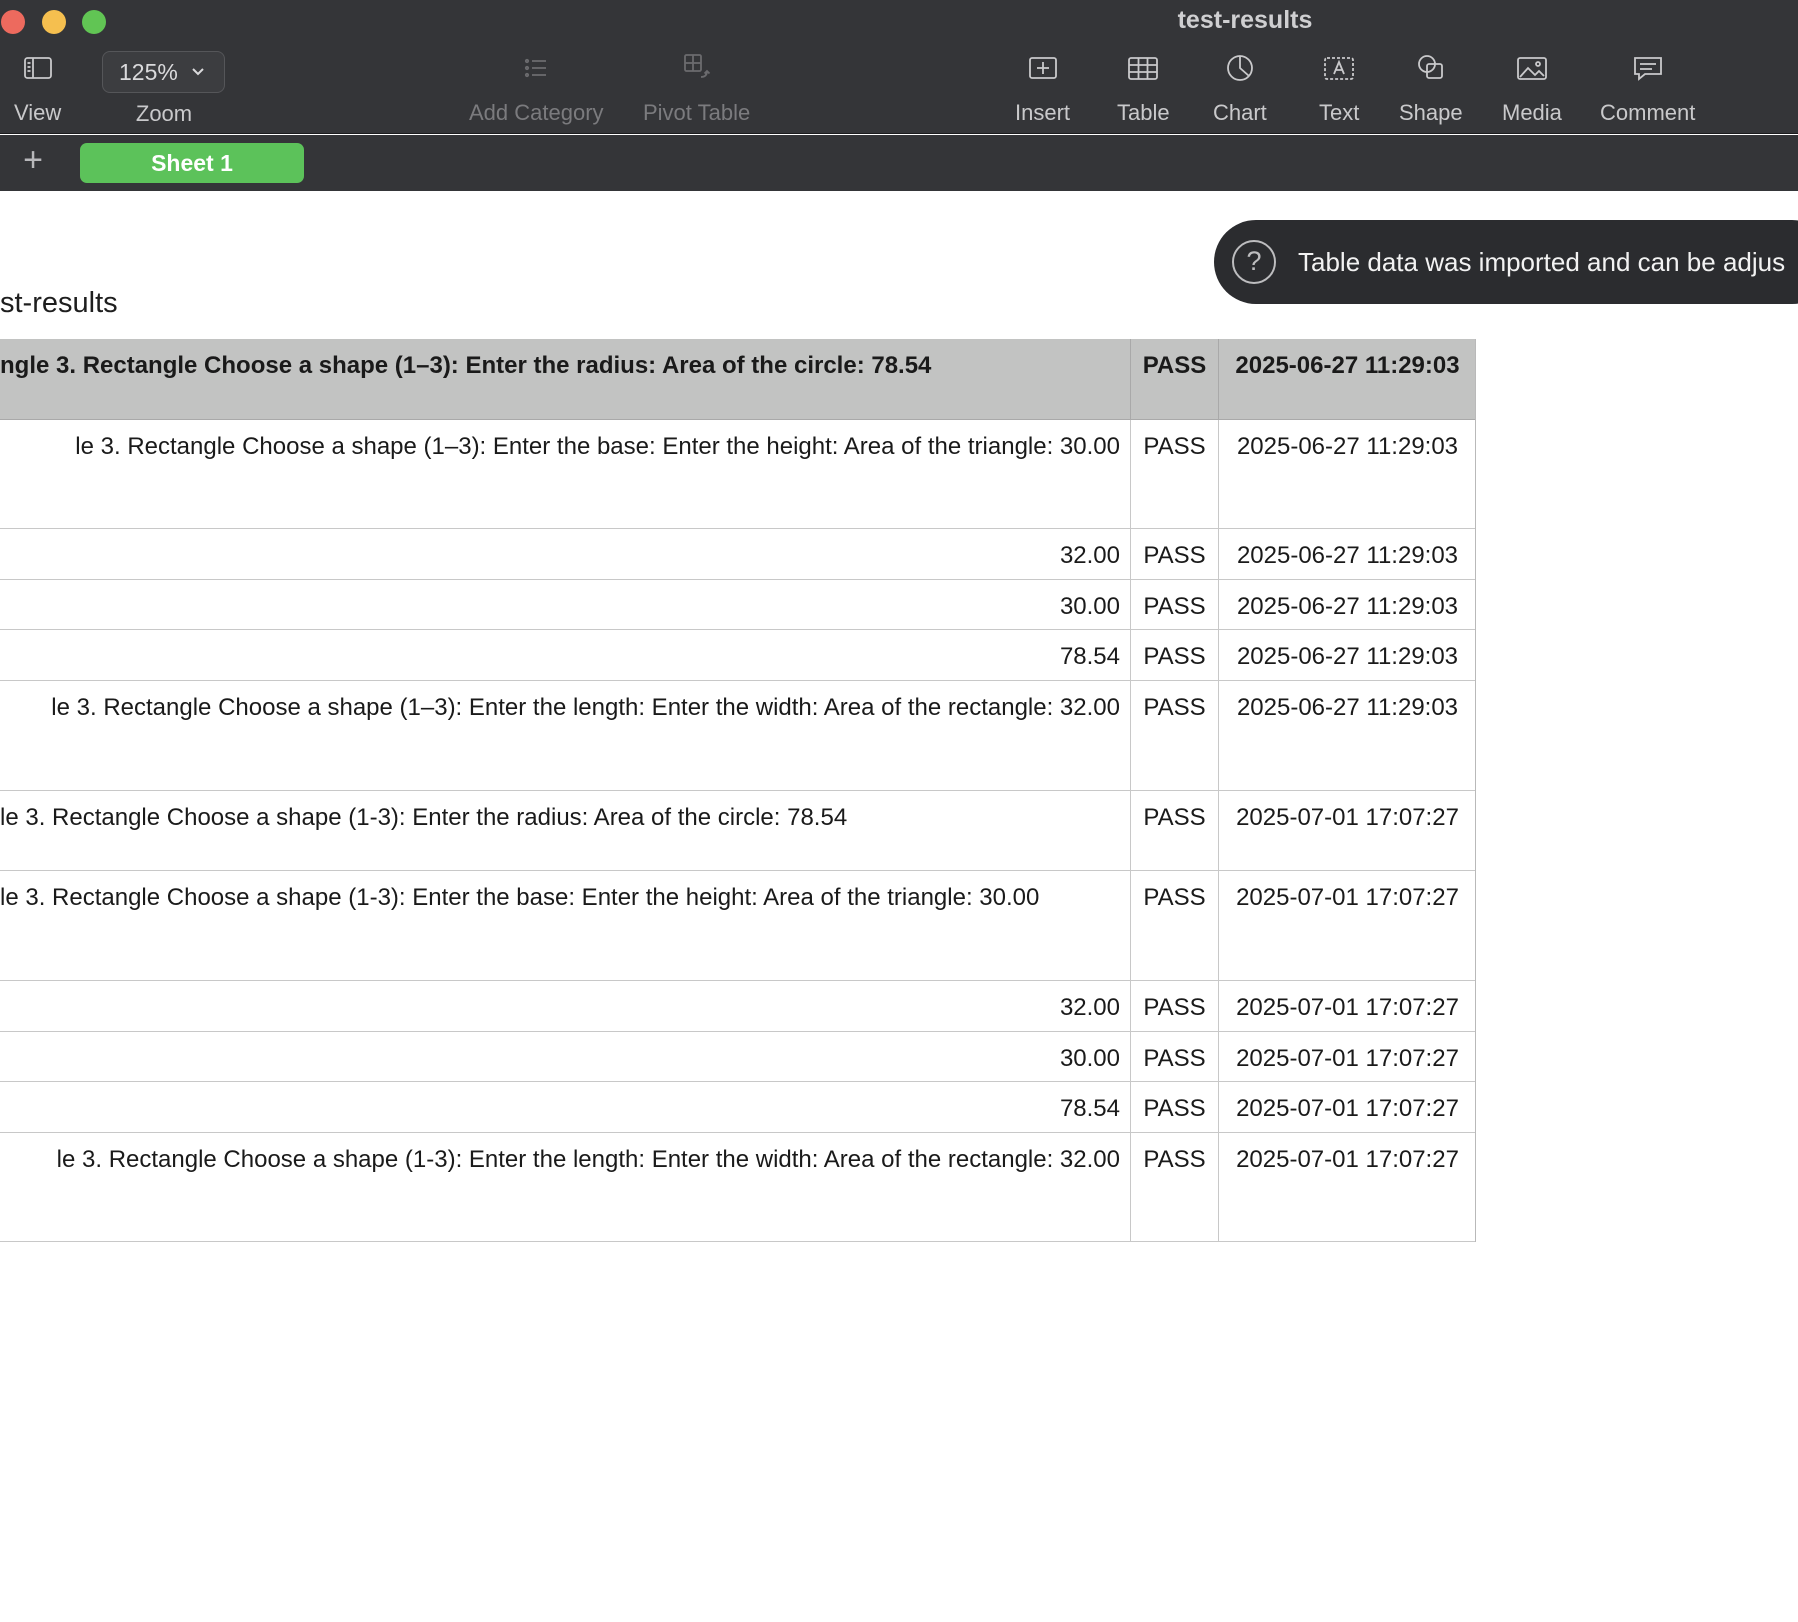  I want to click on table-row: 30.00 PASS 2025-06-27 11:29:03, so click(737, 605).